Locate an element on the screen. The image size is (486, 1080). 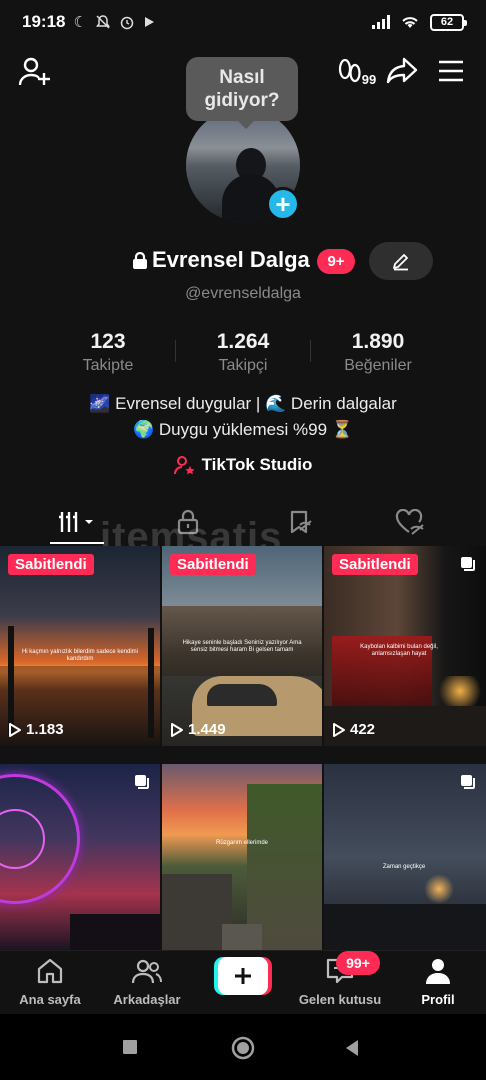
edit-profile-button is located at coordinates (401, 261).